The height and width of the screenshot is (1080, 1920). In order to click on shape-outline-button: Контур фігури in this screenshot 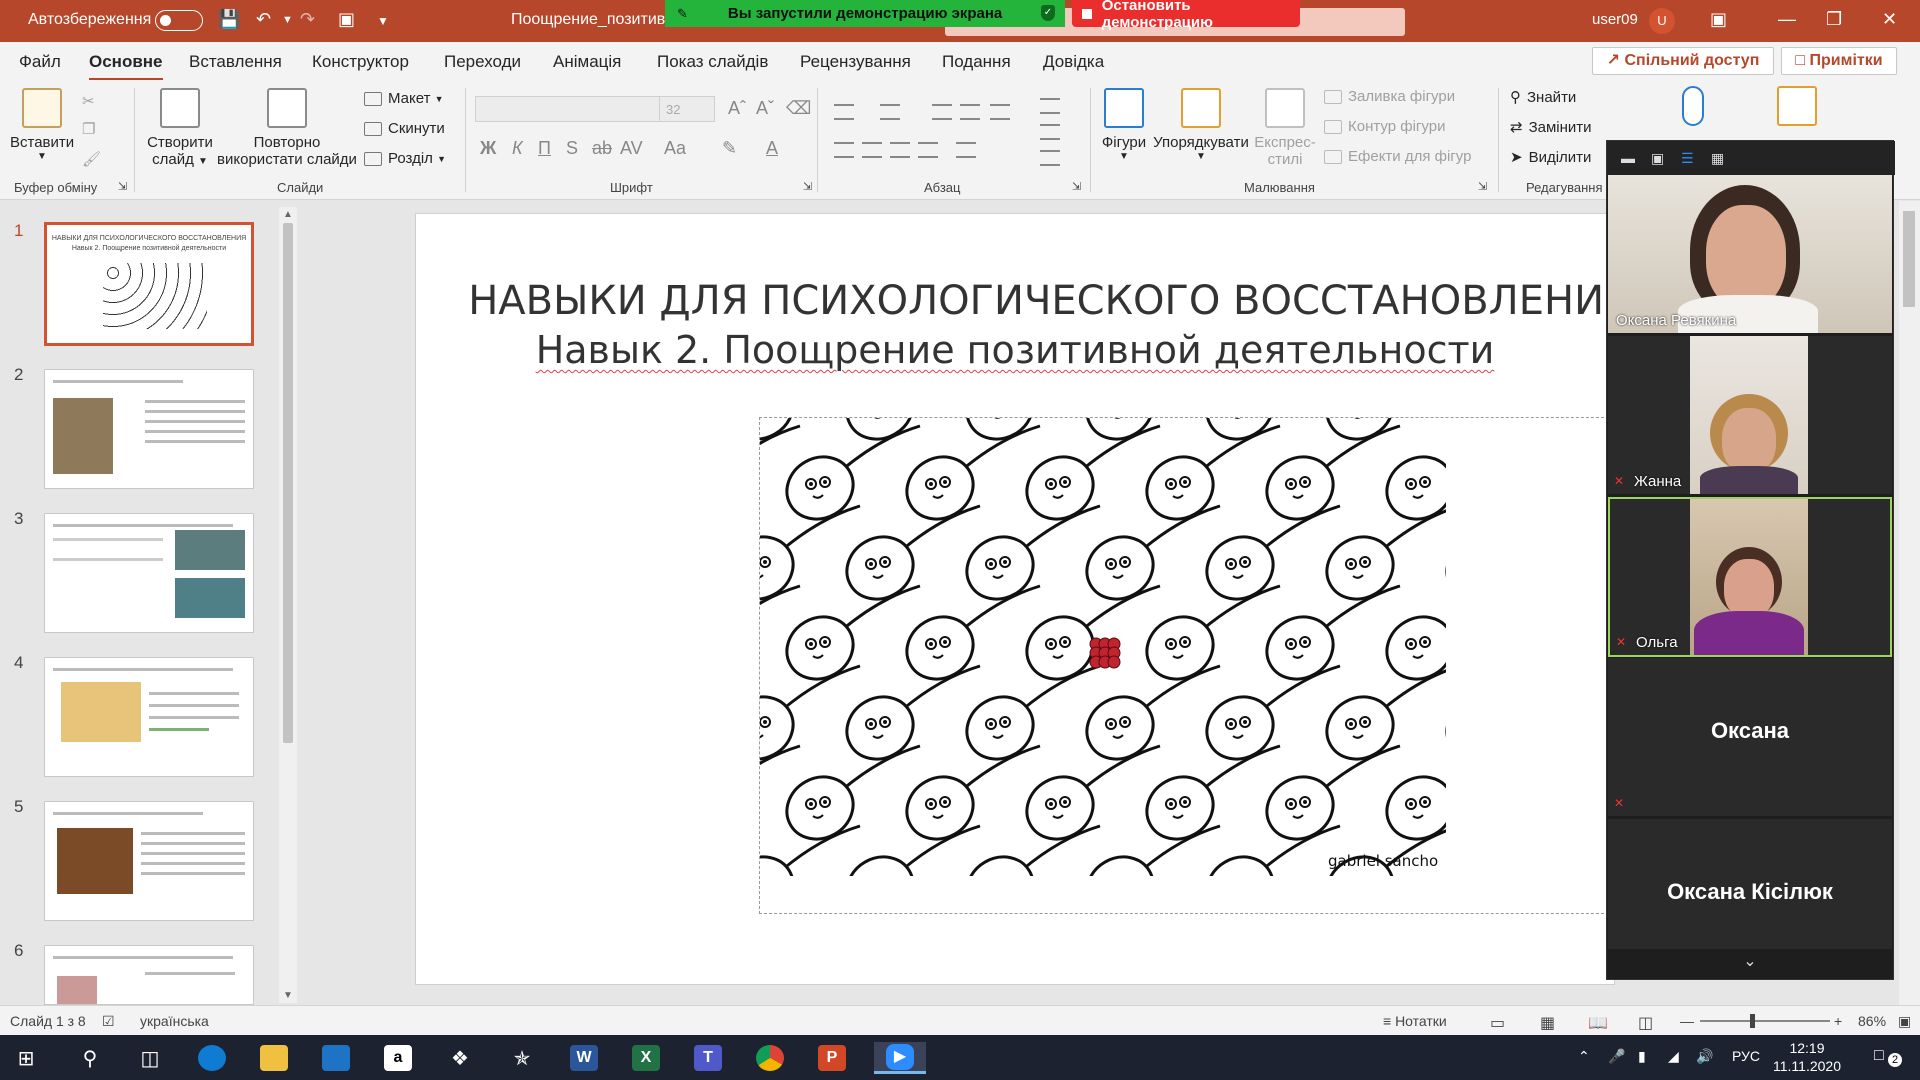, I will do `click(1384, 126)`.